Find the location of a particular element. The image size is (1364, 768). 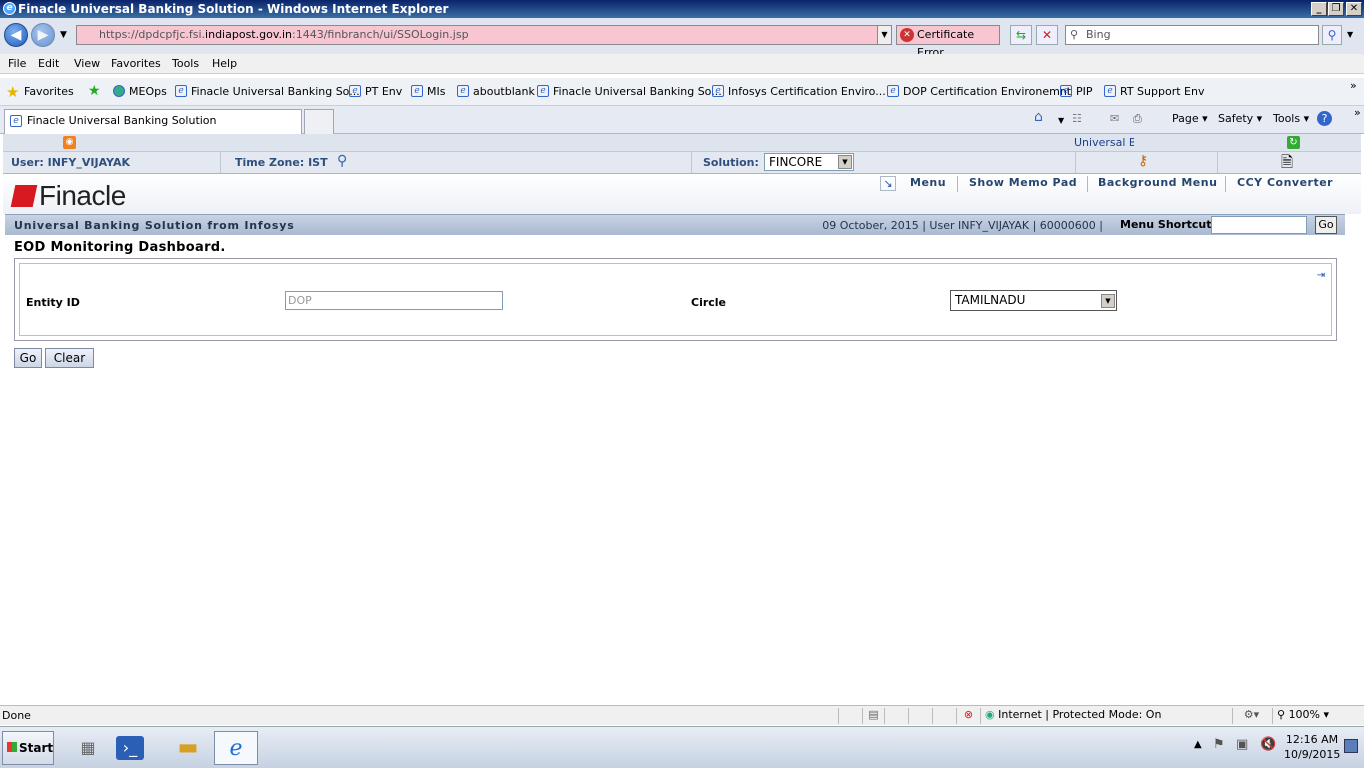

security-zone: ◉ Internet | Protected Mode: On is located at coordinates (1105, 716).